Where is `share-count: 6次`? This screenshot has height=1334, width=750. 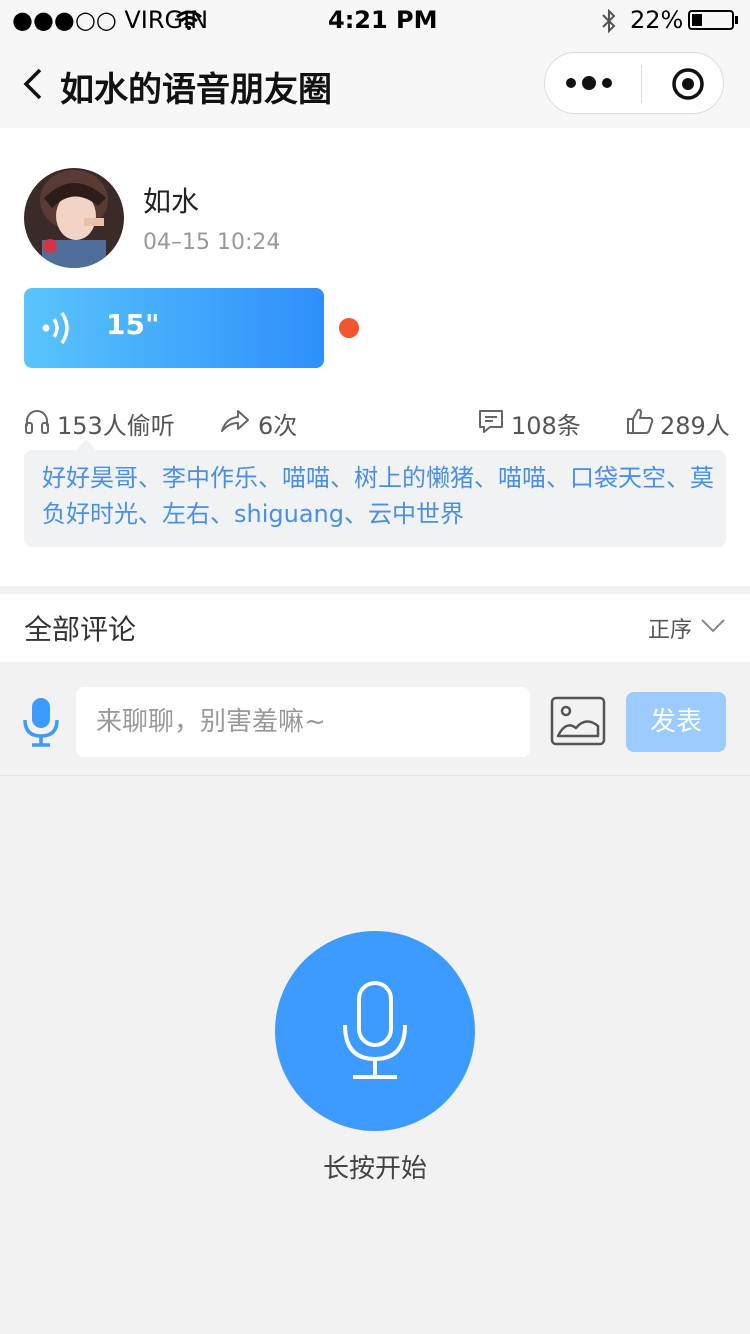 share-count: 6次 is located at coordinates (278, 426).